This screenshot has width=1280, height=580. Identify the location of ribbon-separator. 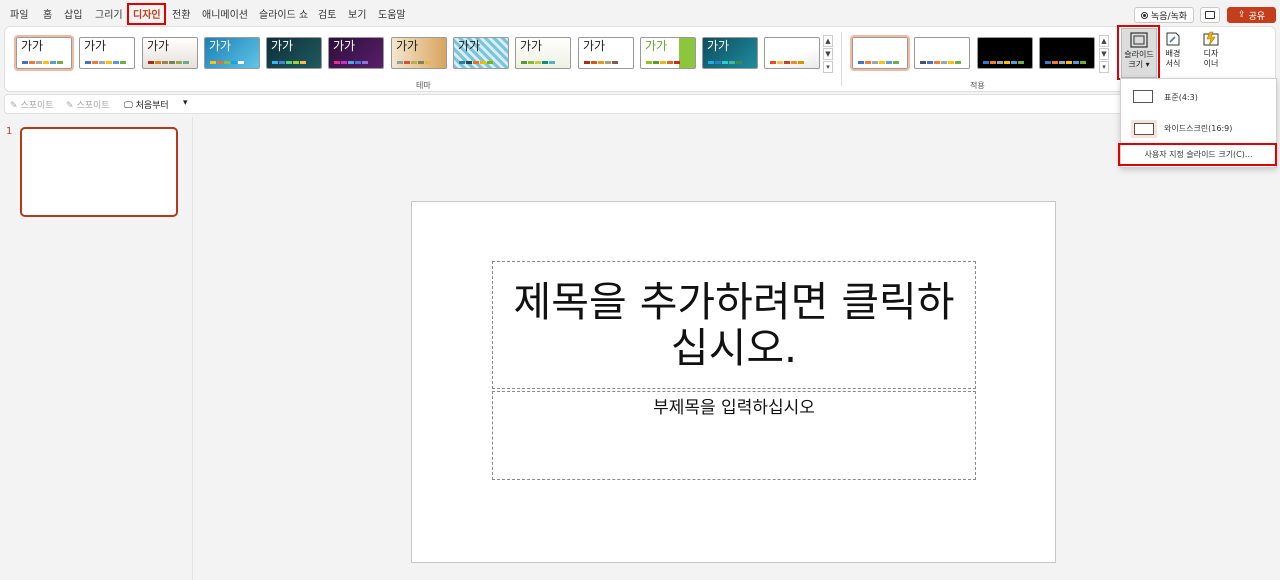
(841, 59).